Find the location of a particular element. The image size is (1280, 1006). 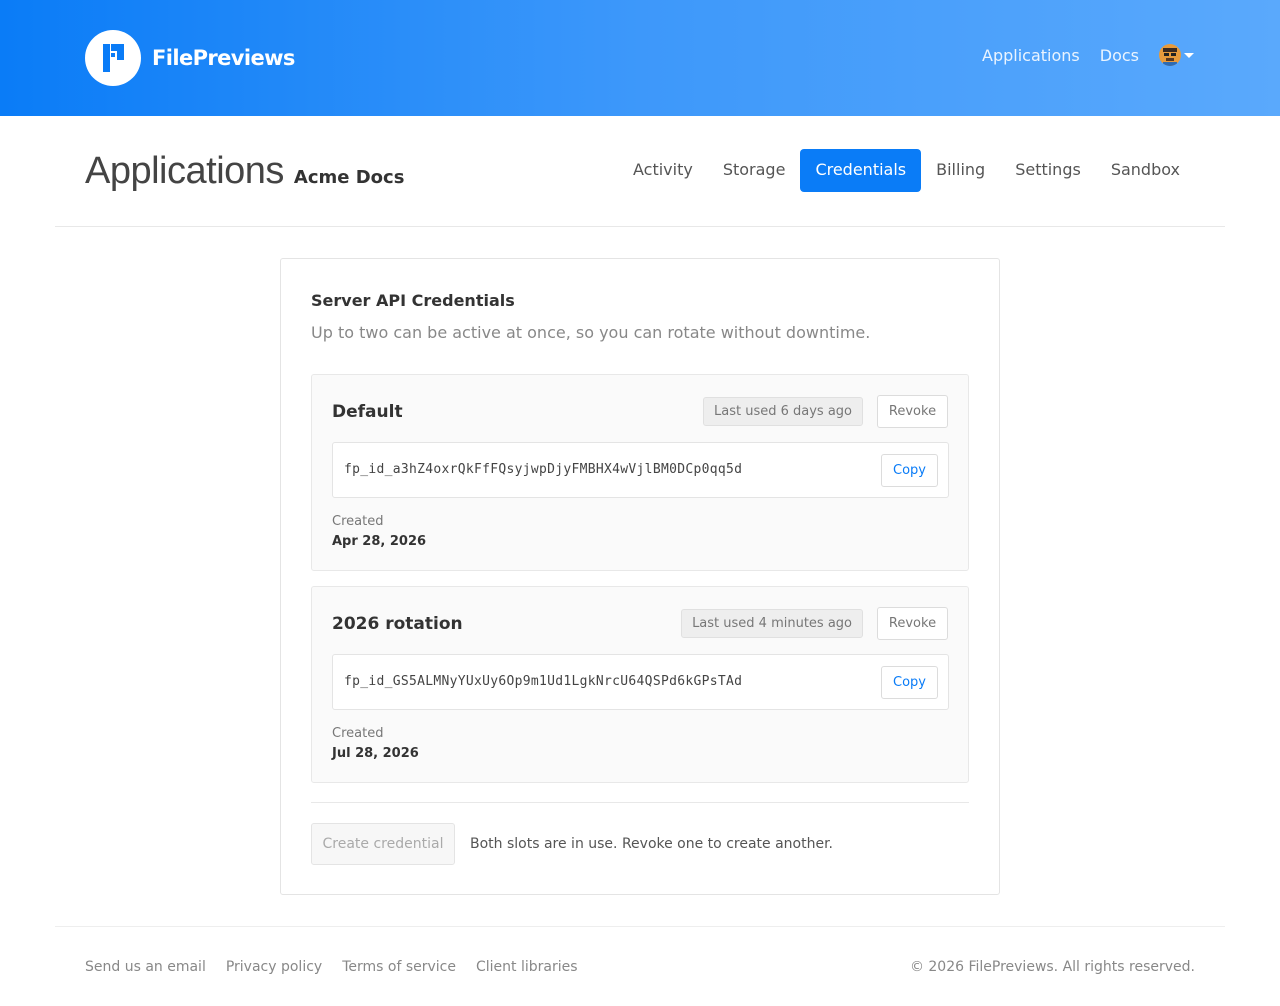

footer-link-email: Send us an email is located at coordinates (145, 967).